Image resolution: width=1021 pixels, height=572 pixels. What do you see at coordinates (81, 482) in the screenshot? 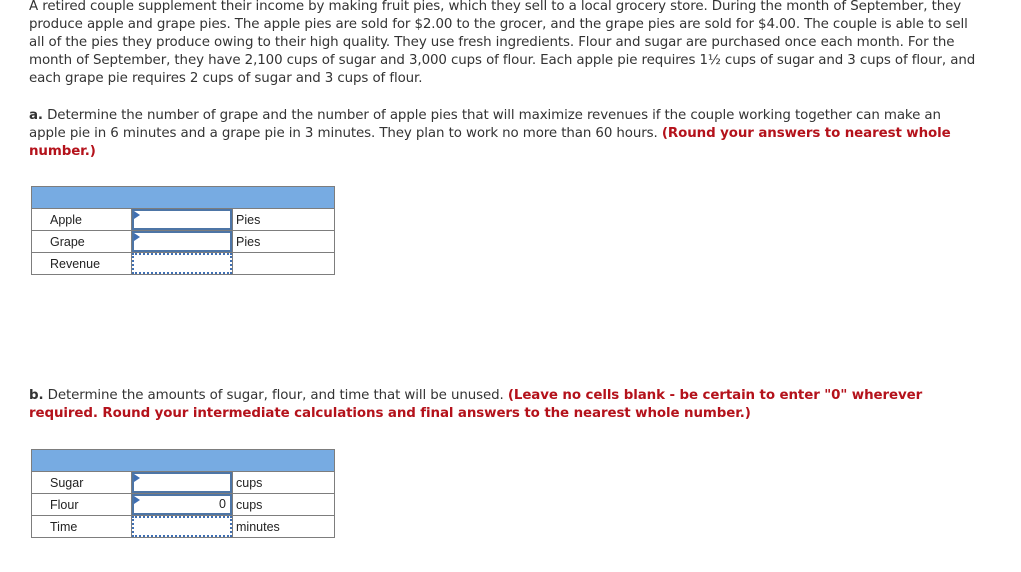
I see `row-label: Sugar` at bounding box center [81, 482].